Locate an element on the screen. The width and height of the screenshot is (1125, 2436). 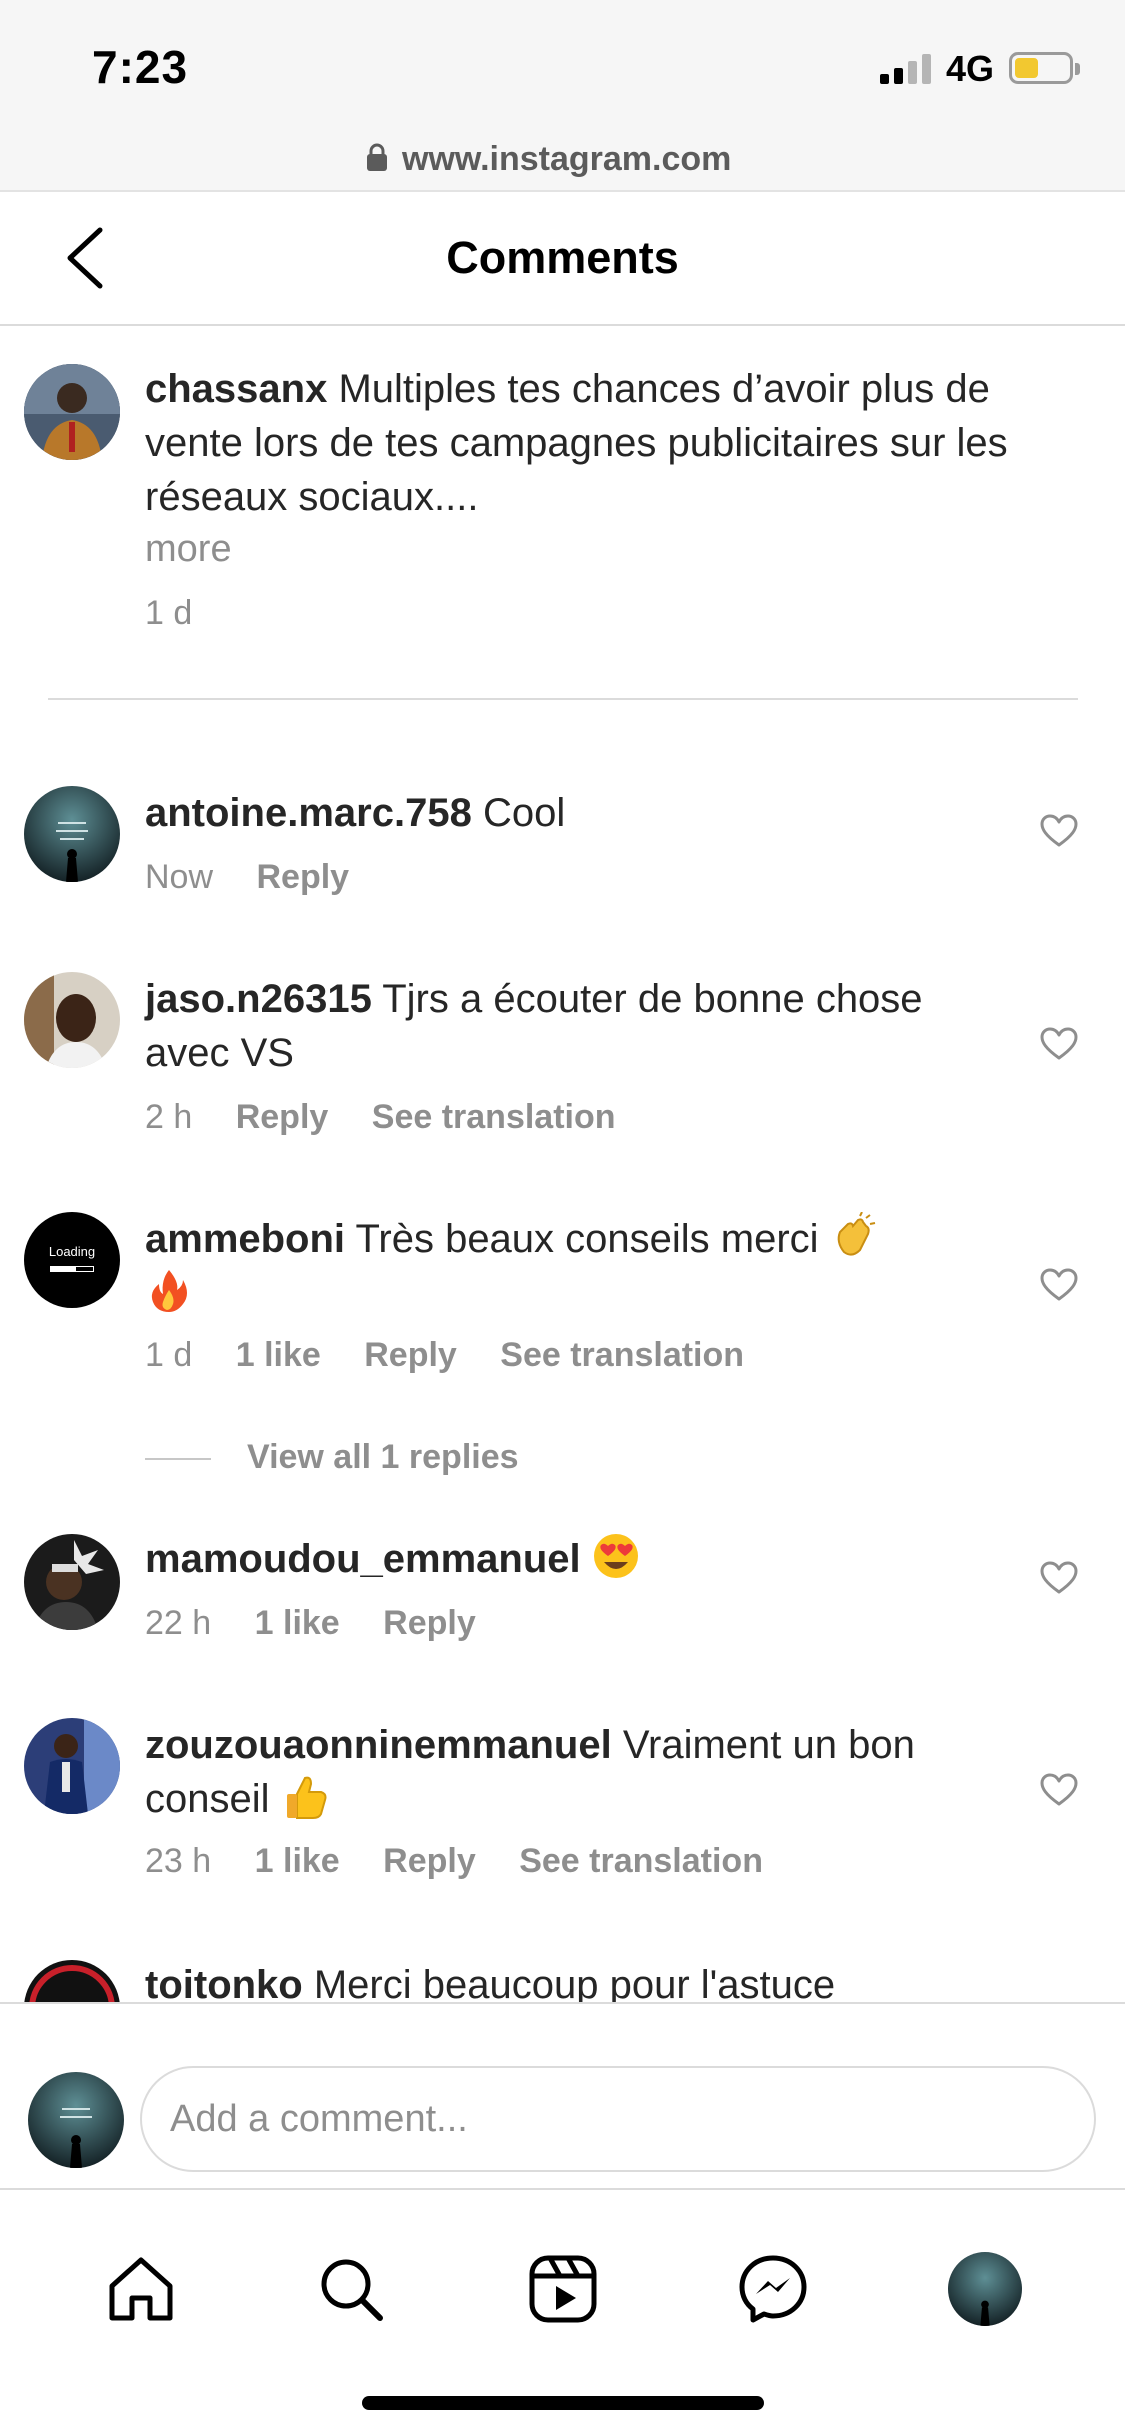
comment-time: 23 h is located at coordinates (178, 1861).